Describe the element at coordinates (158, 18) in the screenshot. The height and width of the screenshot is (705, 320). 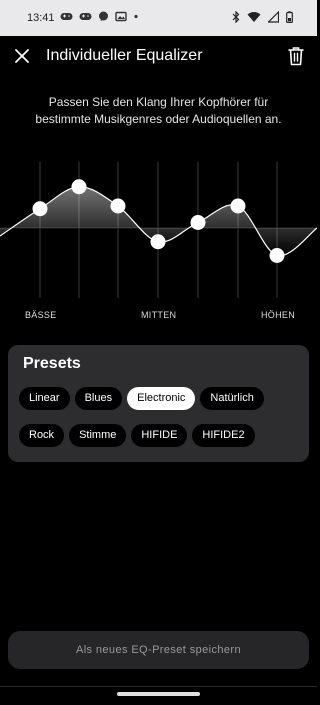
I see `status-bar: 13:41` at that location.